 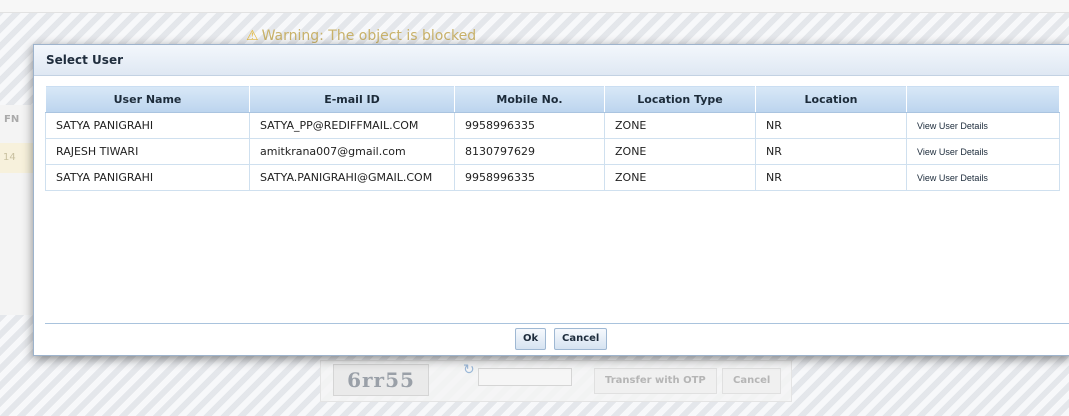 I want to click on transfer-with-otp-button: Transfer with OTP, so click(x=655, y=381).